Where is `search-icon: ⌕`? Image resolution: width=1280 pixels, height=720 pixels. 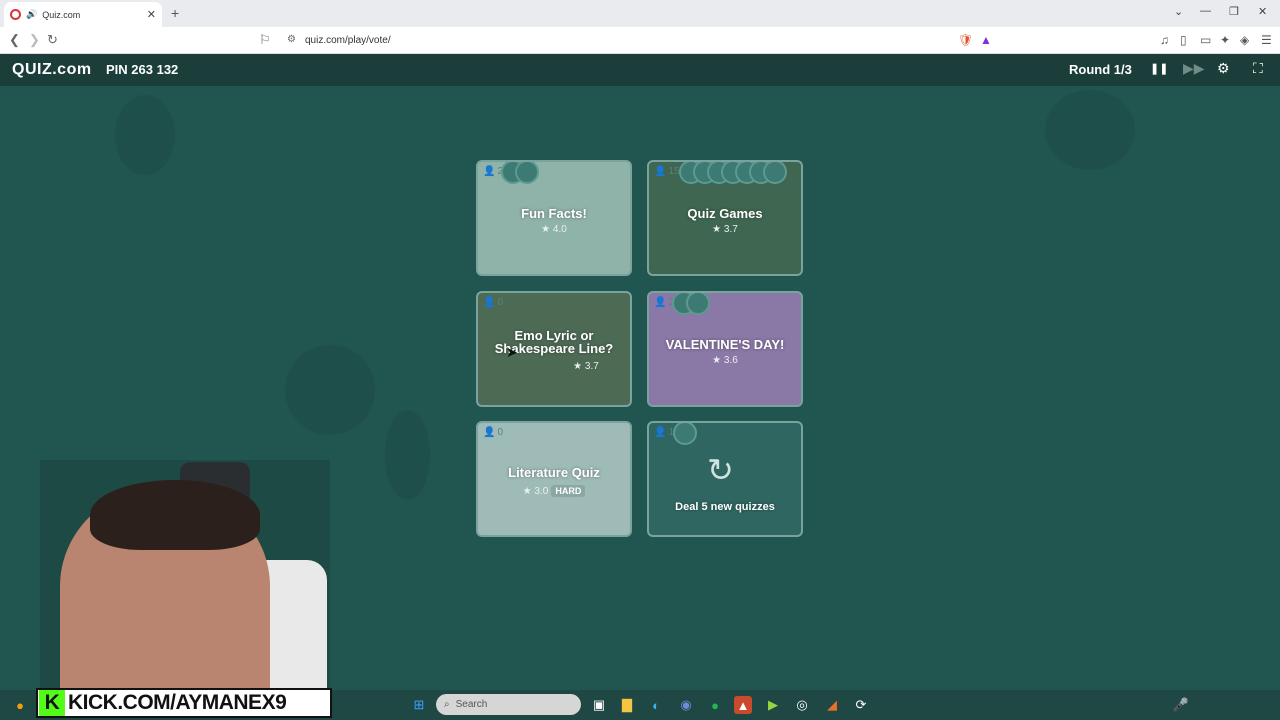 search-icon: ⌕ is located at coordinates (447, 704).